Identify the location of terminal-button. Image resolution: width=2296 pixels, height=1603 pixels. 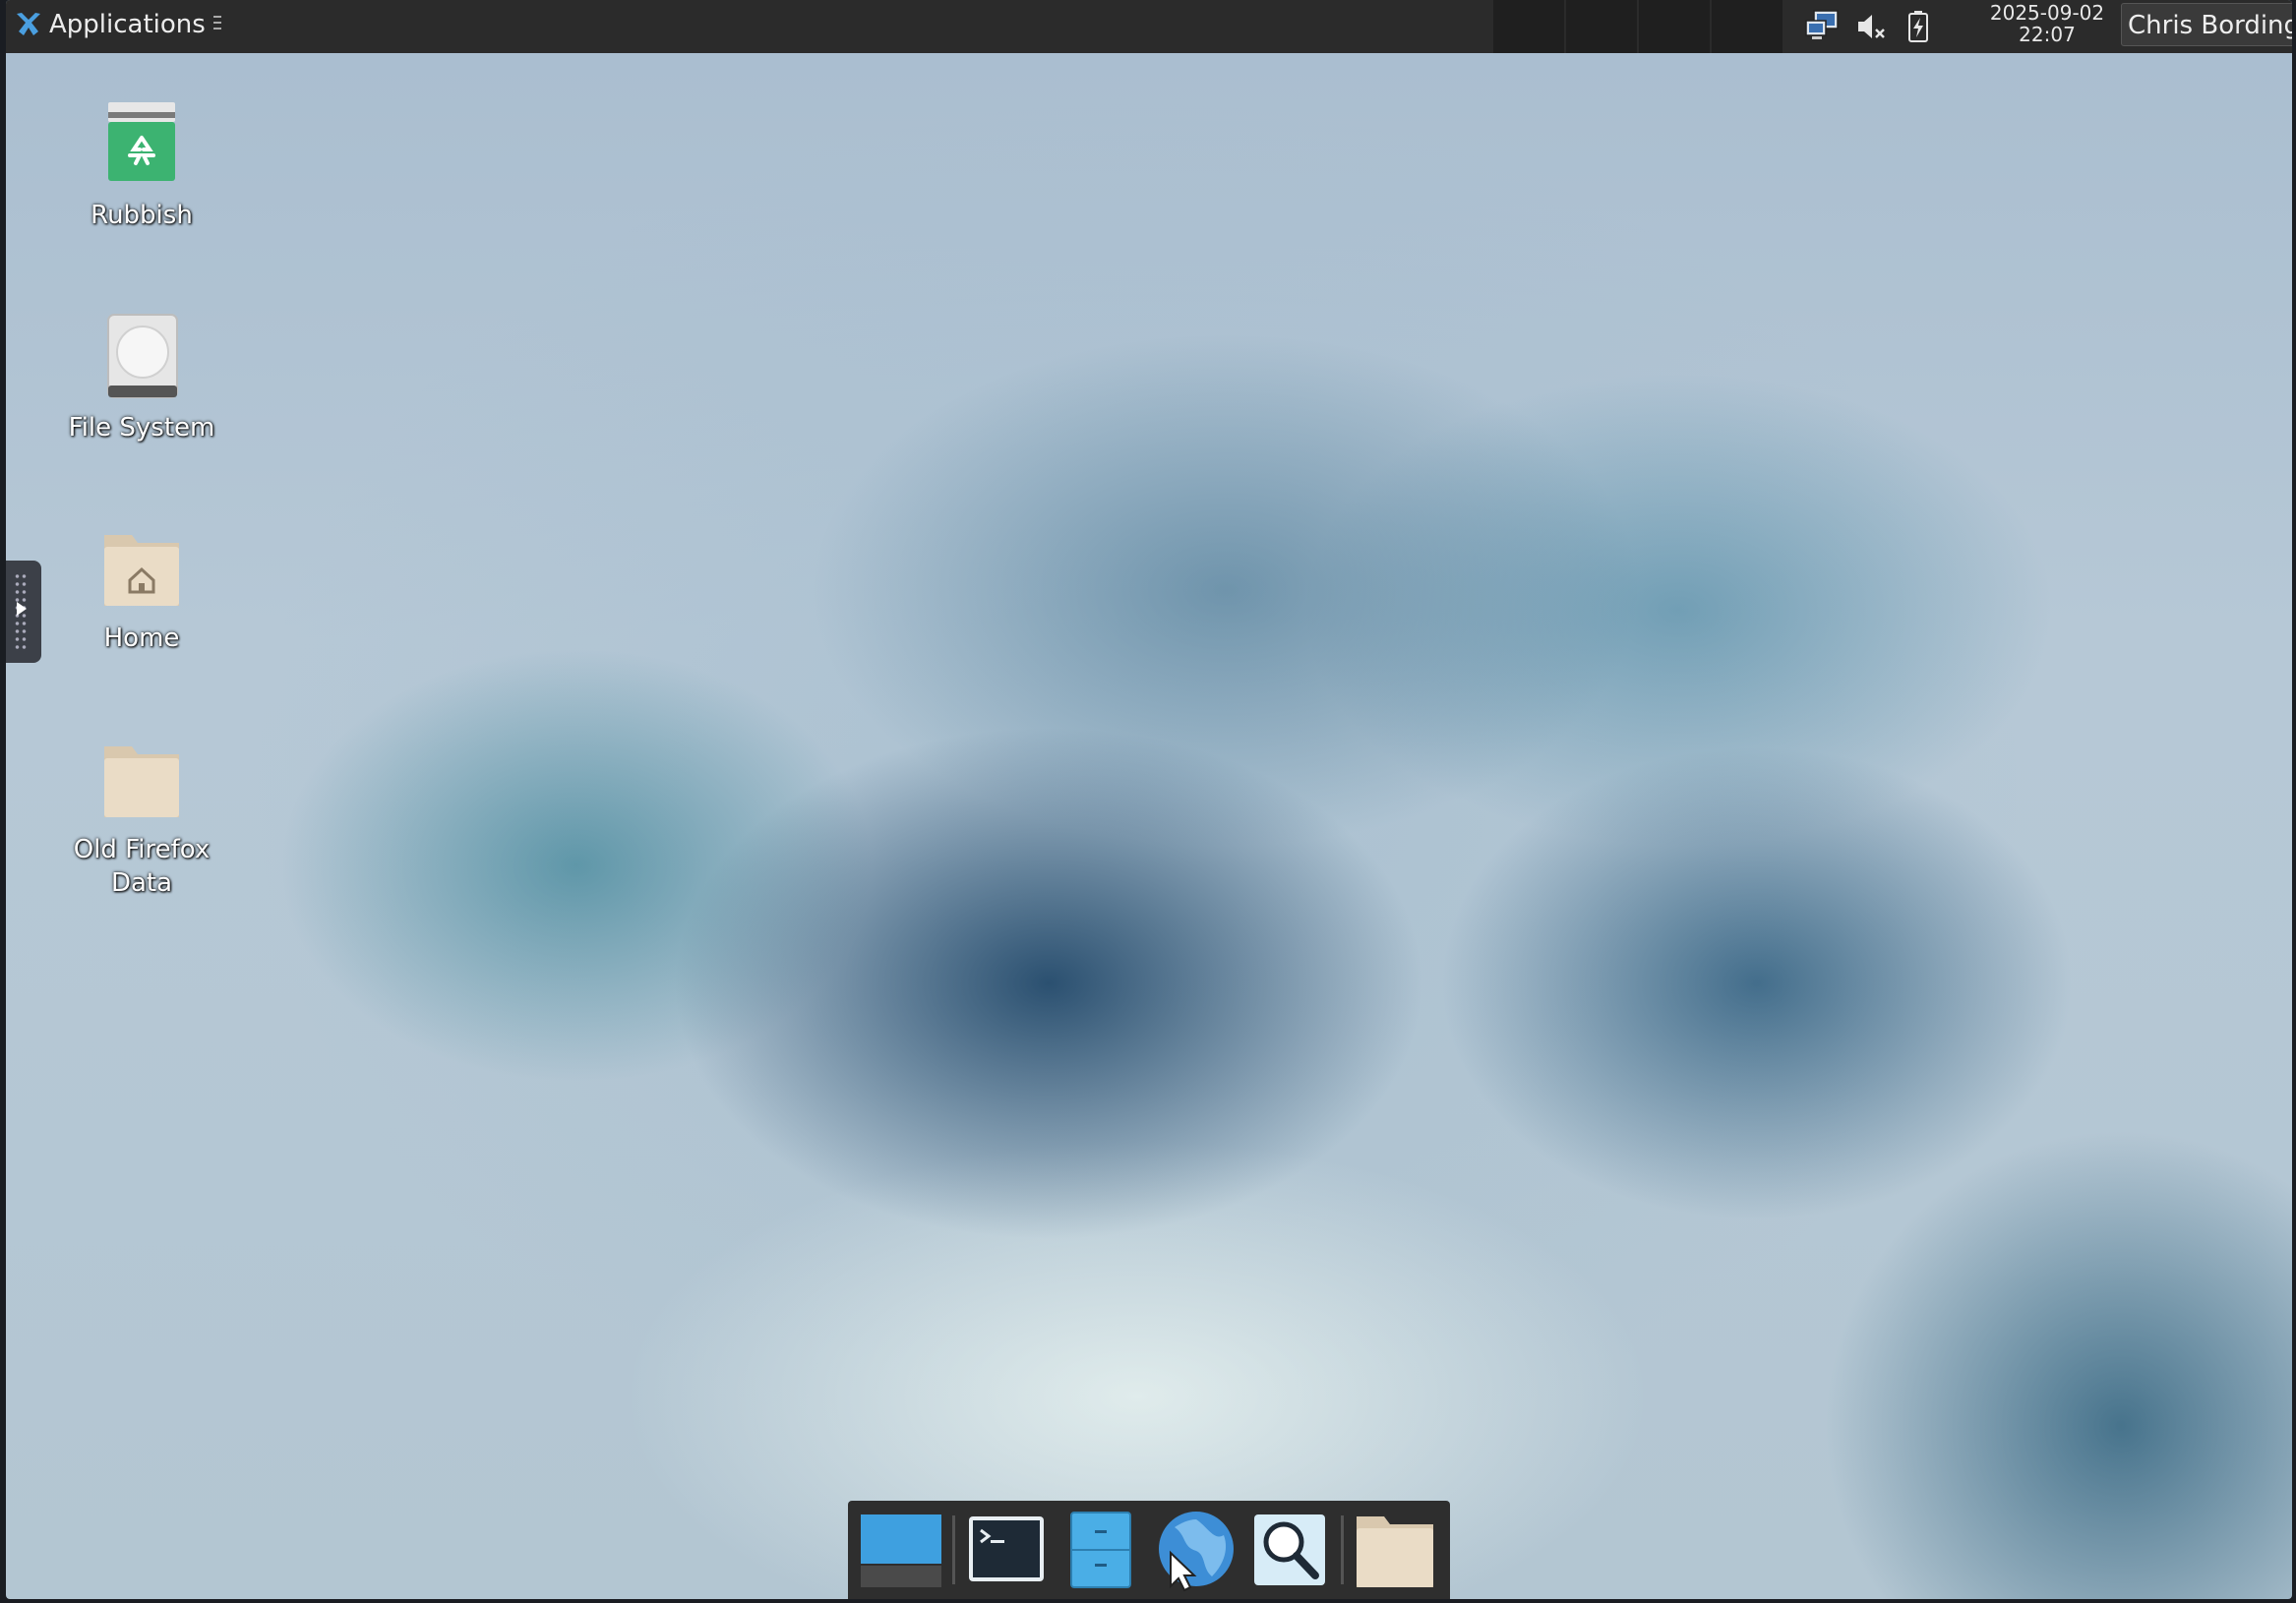
(1006, 1550).